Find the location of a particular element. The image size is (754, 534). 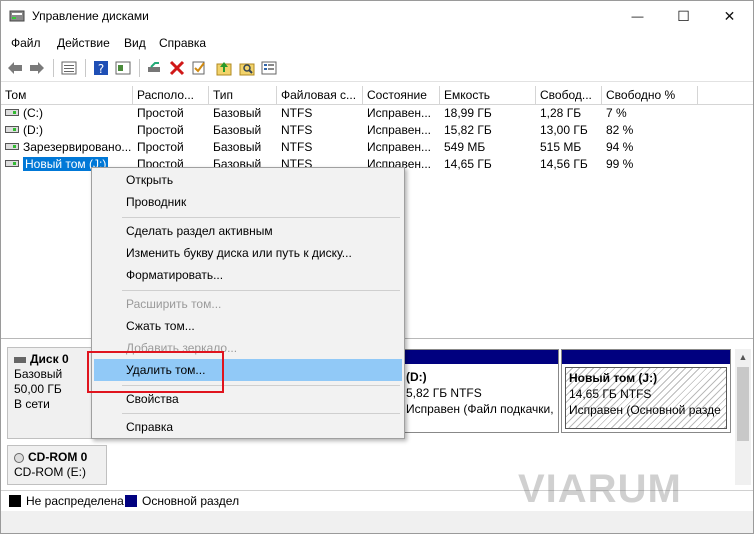

maximize-icon: ☐ is located at coordinates (683, 15).